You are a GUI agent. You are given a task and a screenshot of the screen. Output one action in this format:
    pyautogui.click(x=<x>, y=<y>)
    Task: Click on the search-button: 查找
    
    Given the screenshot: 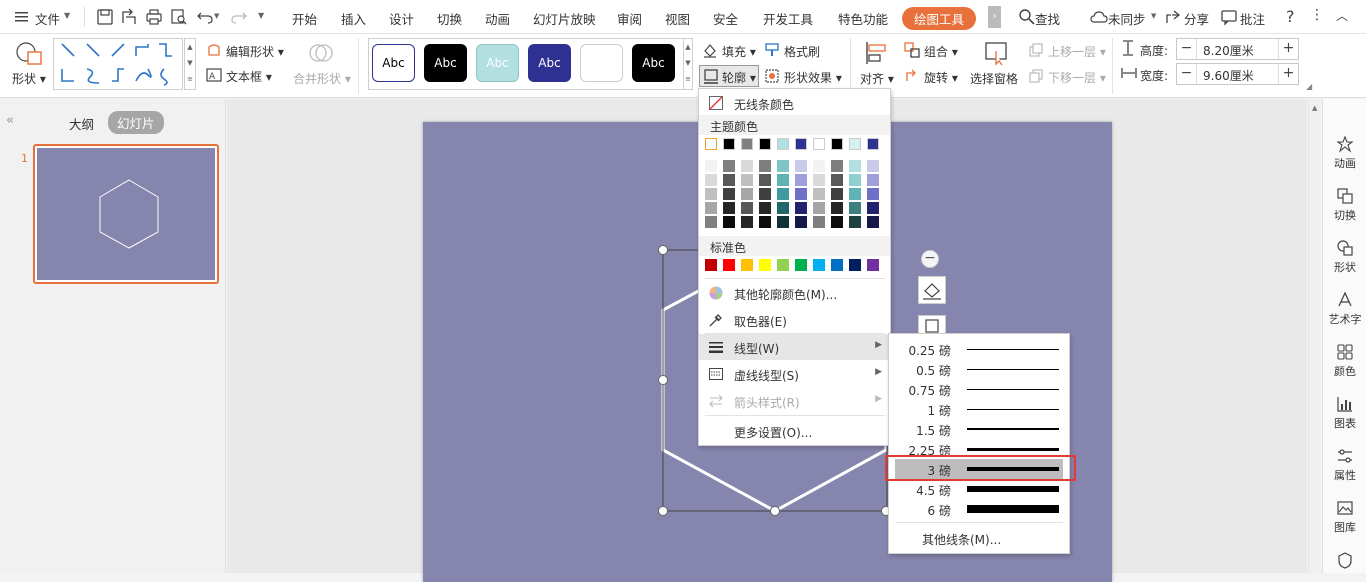 What is the action you would take?
    pyautogui.click(x=1047, y=18)
    